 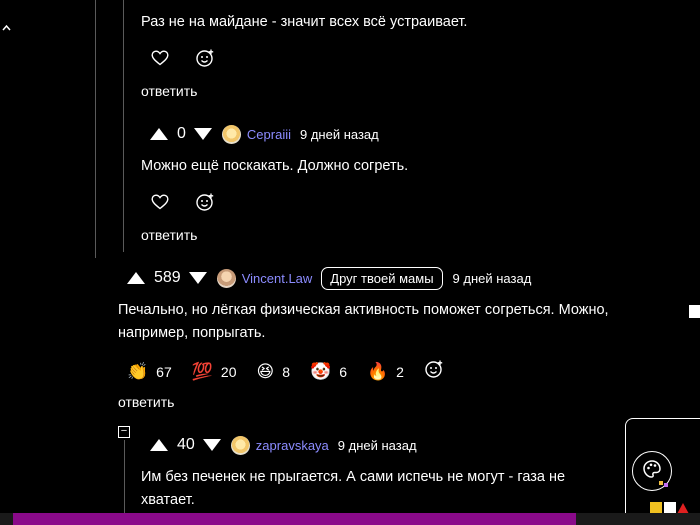 What do you see at coordinates (124, 432) in the screenshot?
I see `collapse-thread-button: −` at bounding box center [124, 432].